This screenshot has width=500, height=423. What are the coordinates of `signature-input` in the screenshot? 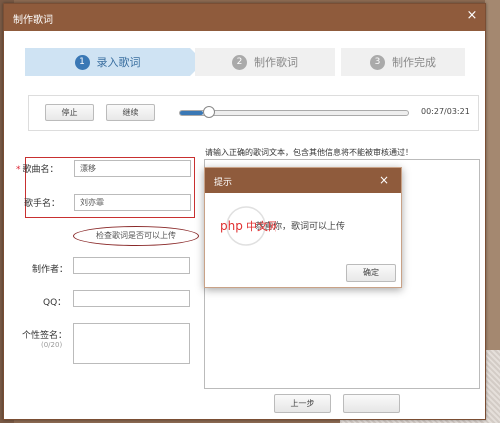 It's located at (131, 343).